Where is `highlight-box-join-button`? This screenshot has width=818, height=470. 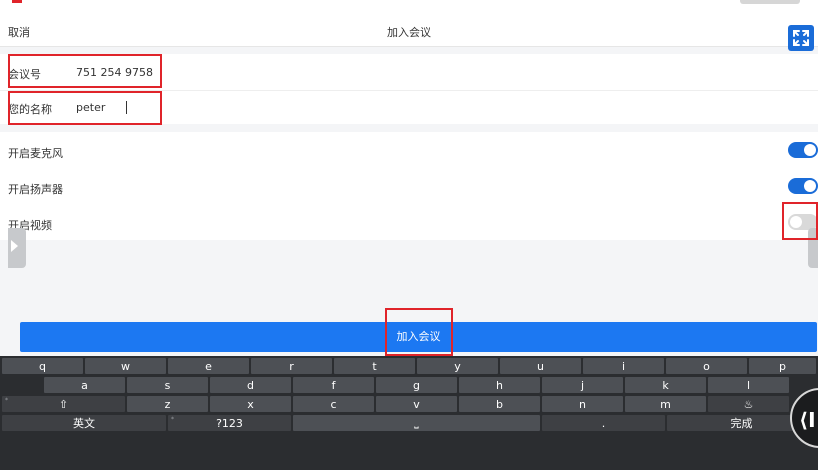
highlight-box-join-button is located at coordinates (419, 332).